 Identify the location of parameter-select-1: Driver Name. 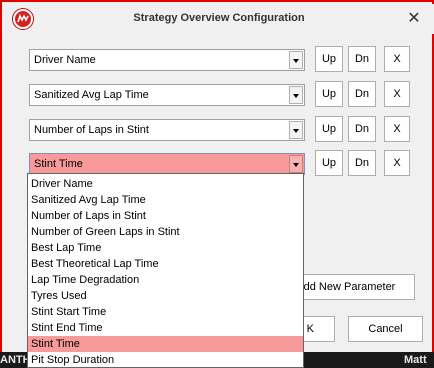
(167, 60).